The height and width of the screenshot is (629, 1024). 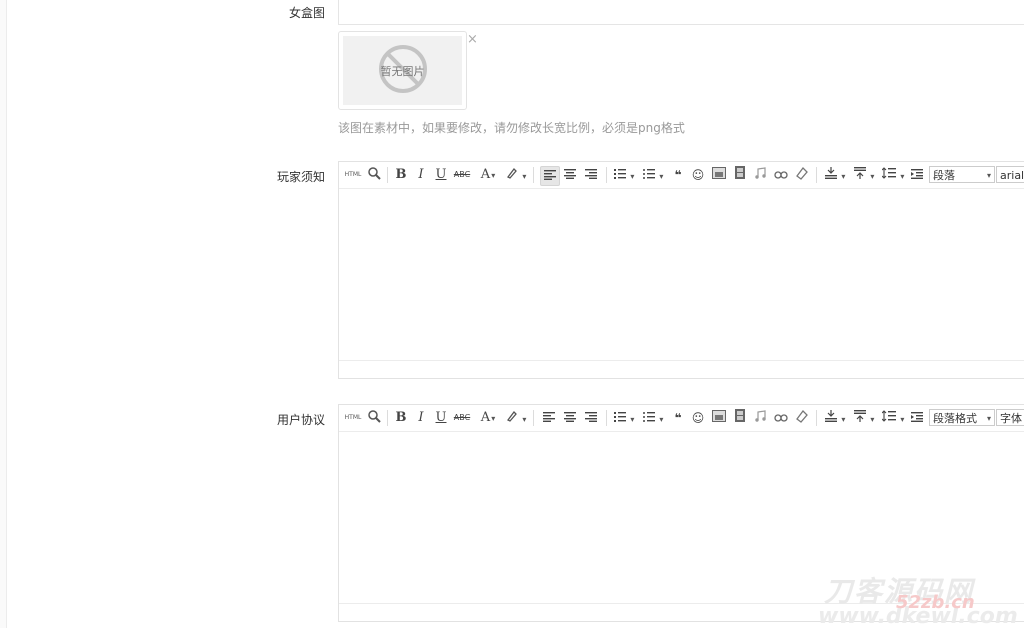 I want to click on watermark-logo: 刀客源码网 www.dkewl.com 52zb.cn, so click(x=921, y=599).